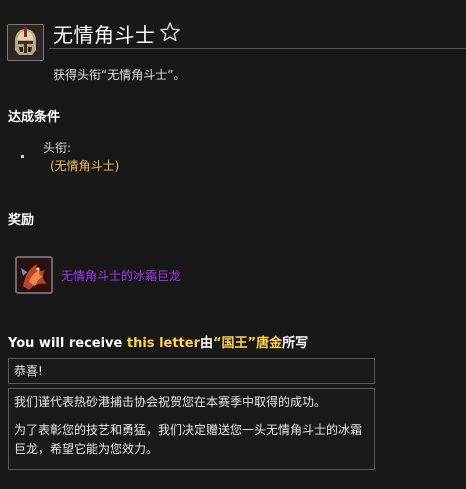  Describe the element at coordinates (257, 48) in the screenshot. I see `header-divider` at that location.